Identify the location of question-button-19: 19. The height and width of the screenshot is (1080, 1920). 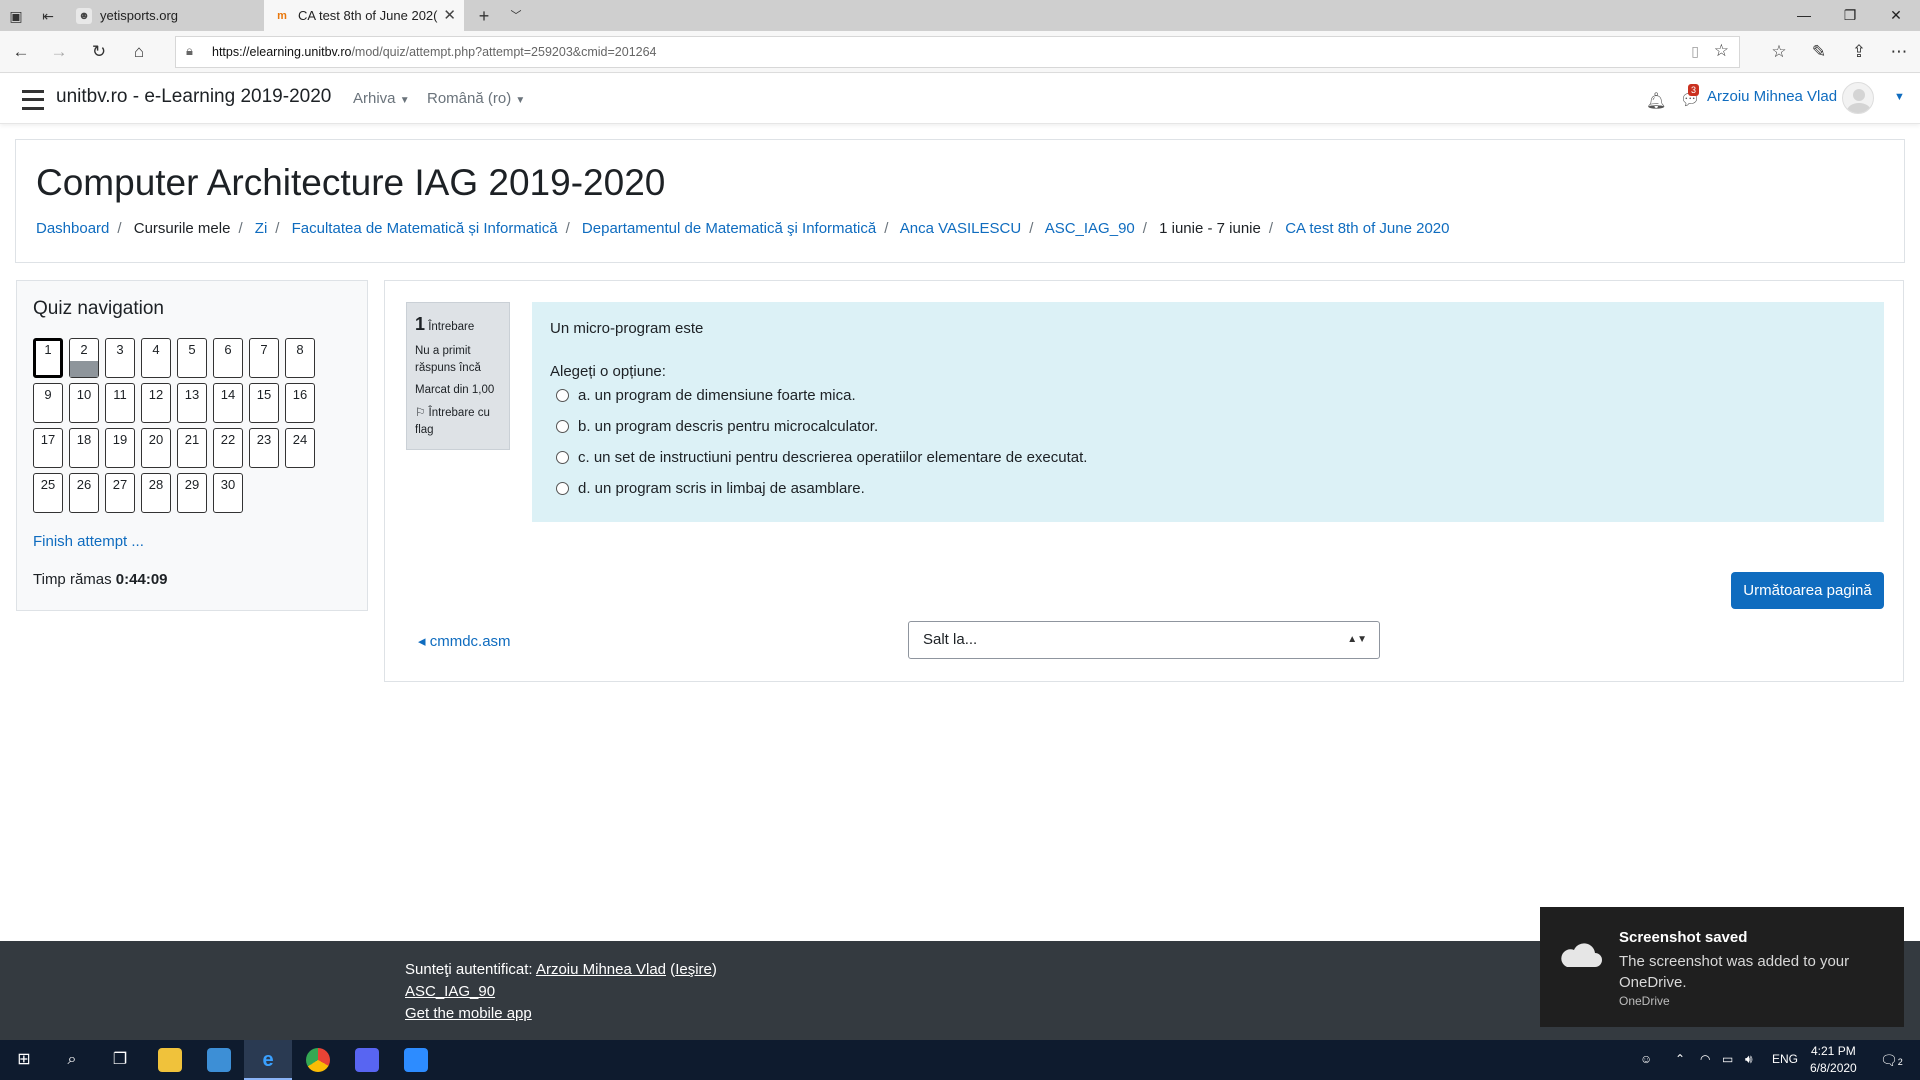
(120, 448).